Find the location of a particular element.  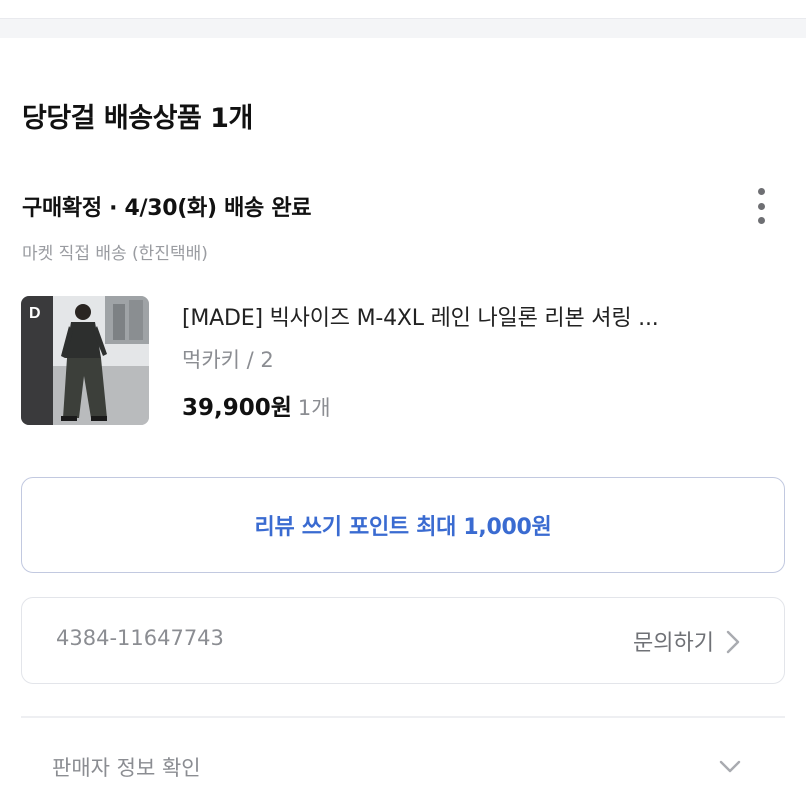

product-price-line: 39,900원 1개 is located at coordinates (256, 405).